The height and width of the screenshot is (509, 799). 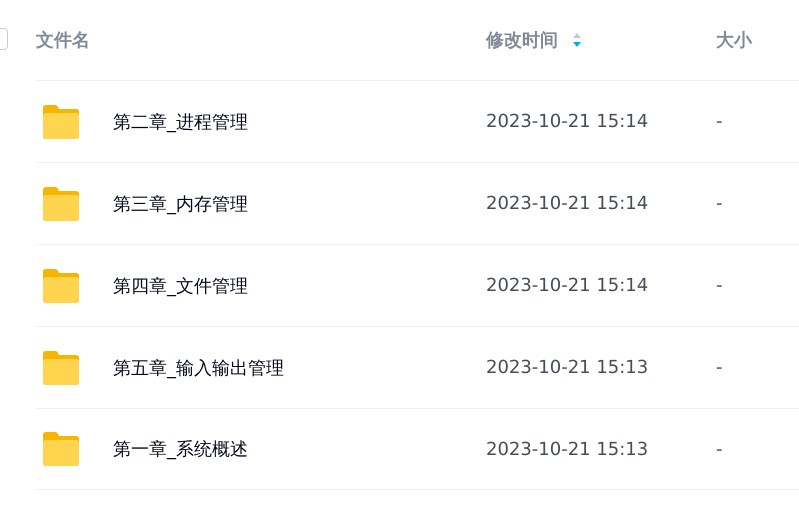 What do you see at coordinates (180, 204) in the screenshot?
I see `file-name: 第三章_内存管理` at bounding box center [180, 204].